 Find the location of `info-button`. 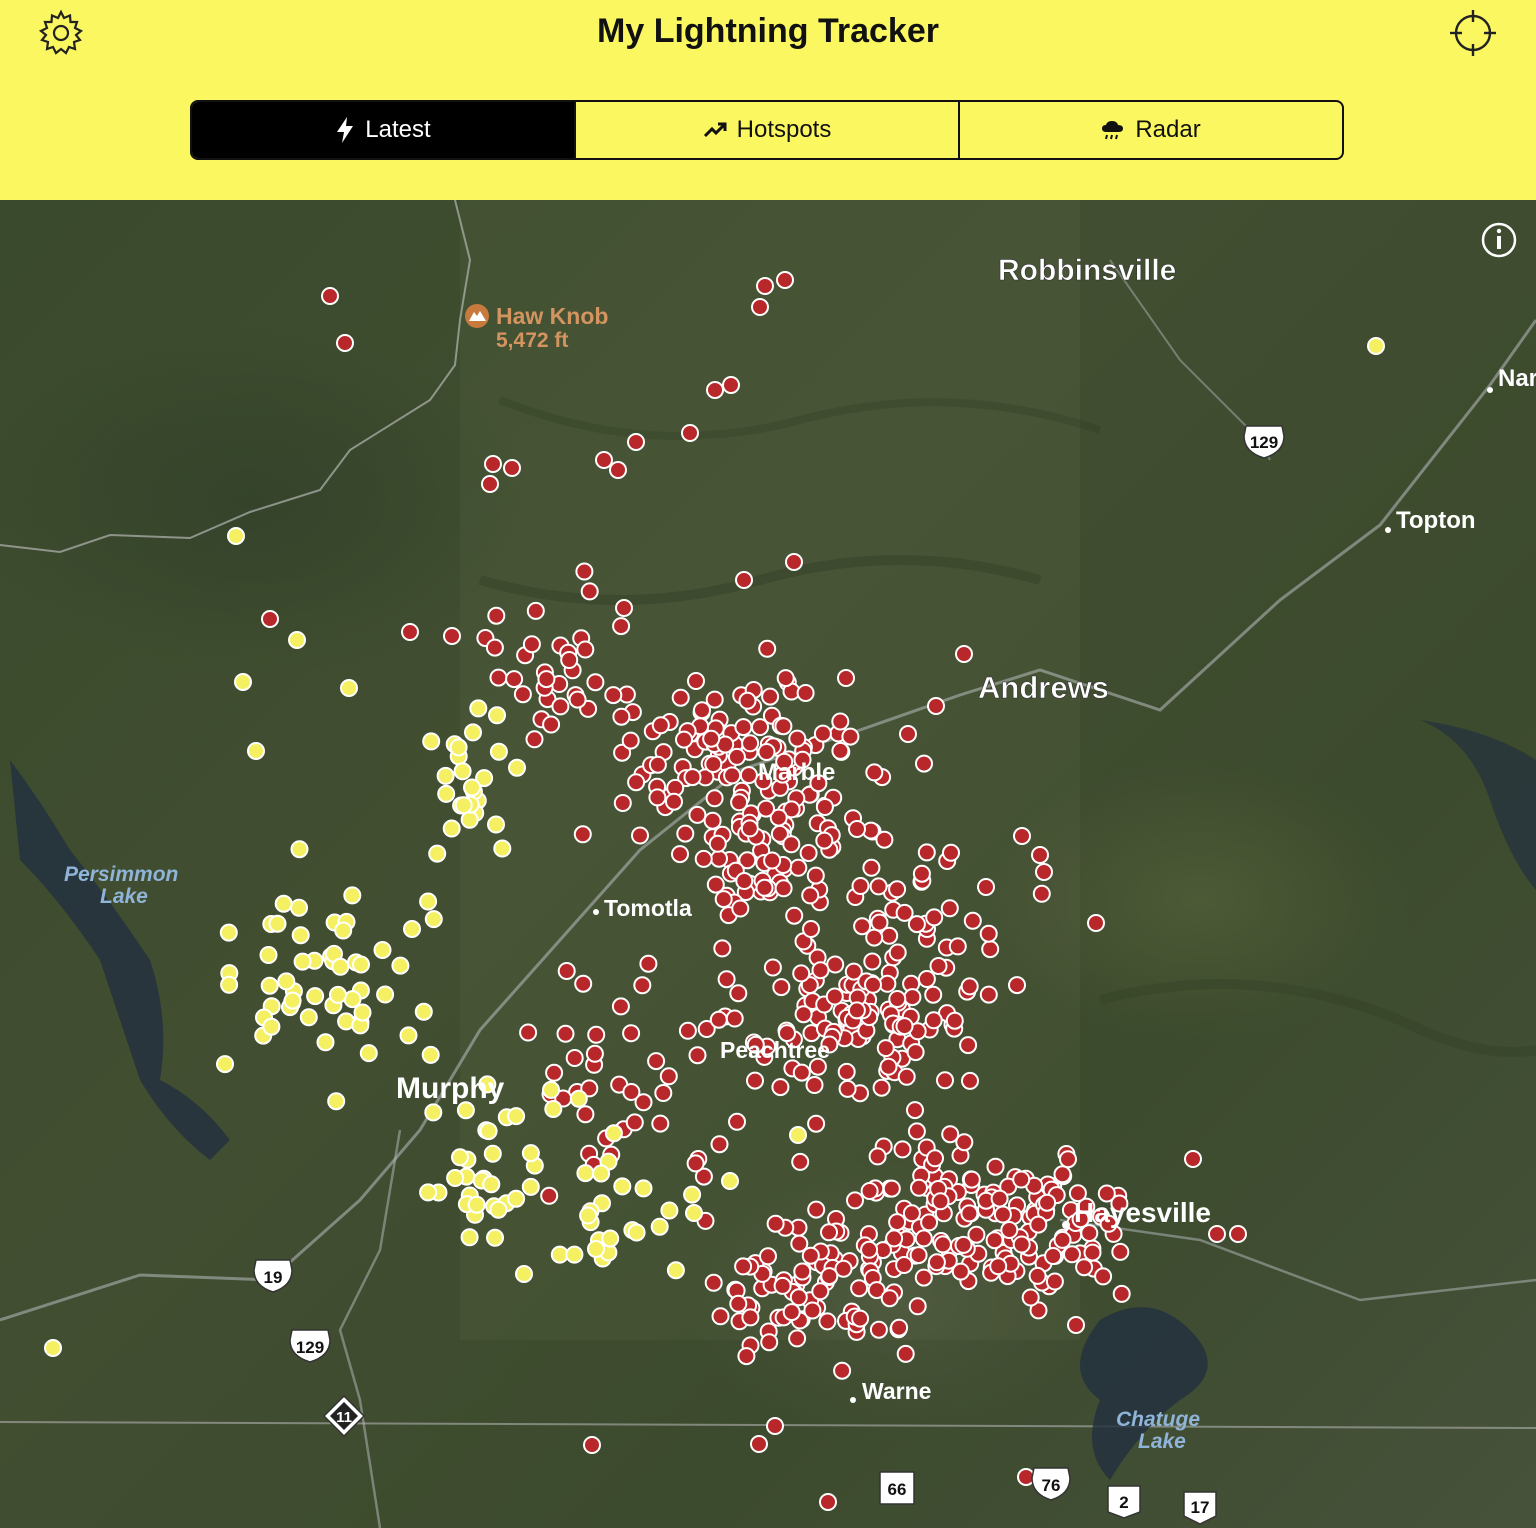

info-button is located at coordinates (1499, 240).